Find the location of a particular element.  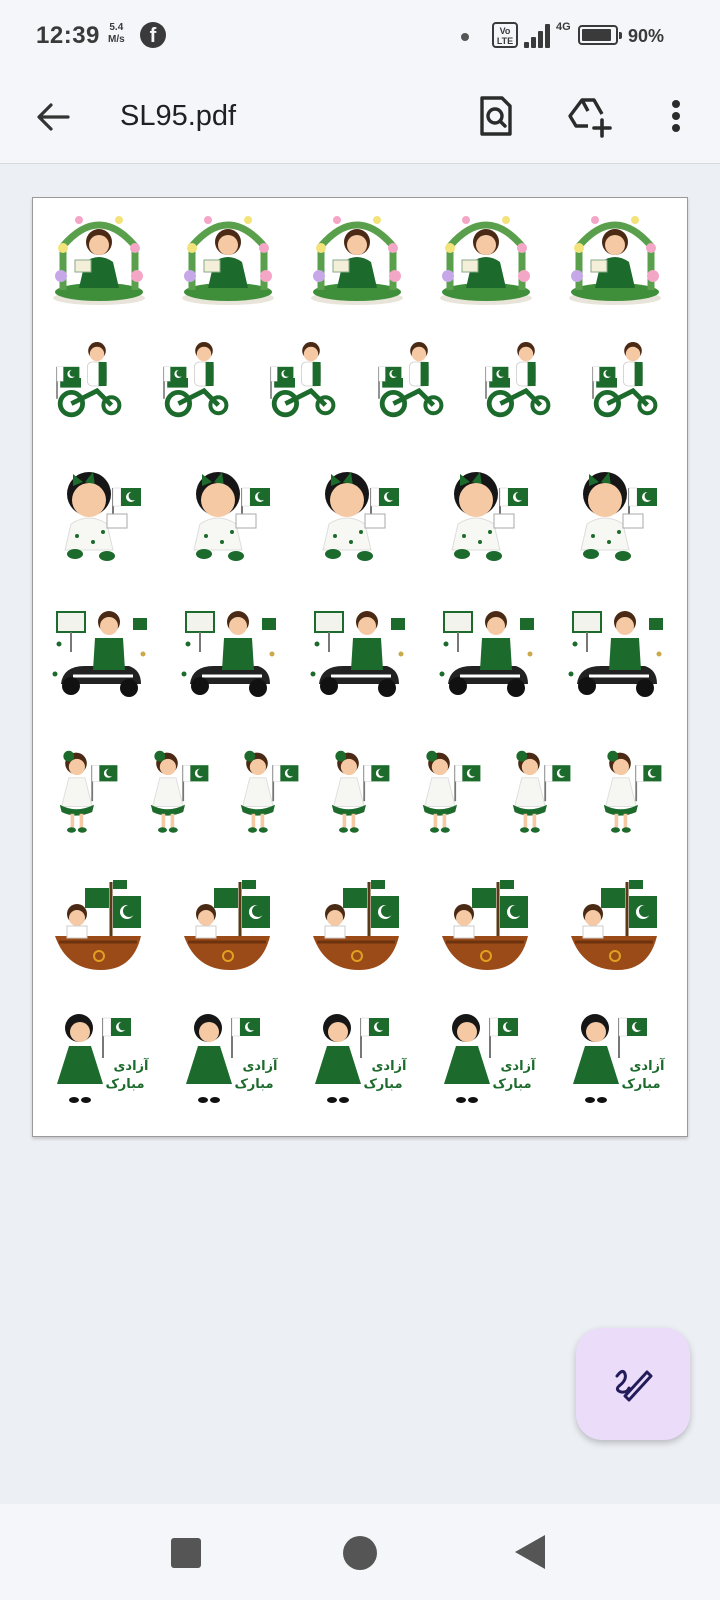

network-speed: 5.4 M/s is located at coordinates (116, 34).